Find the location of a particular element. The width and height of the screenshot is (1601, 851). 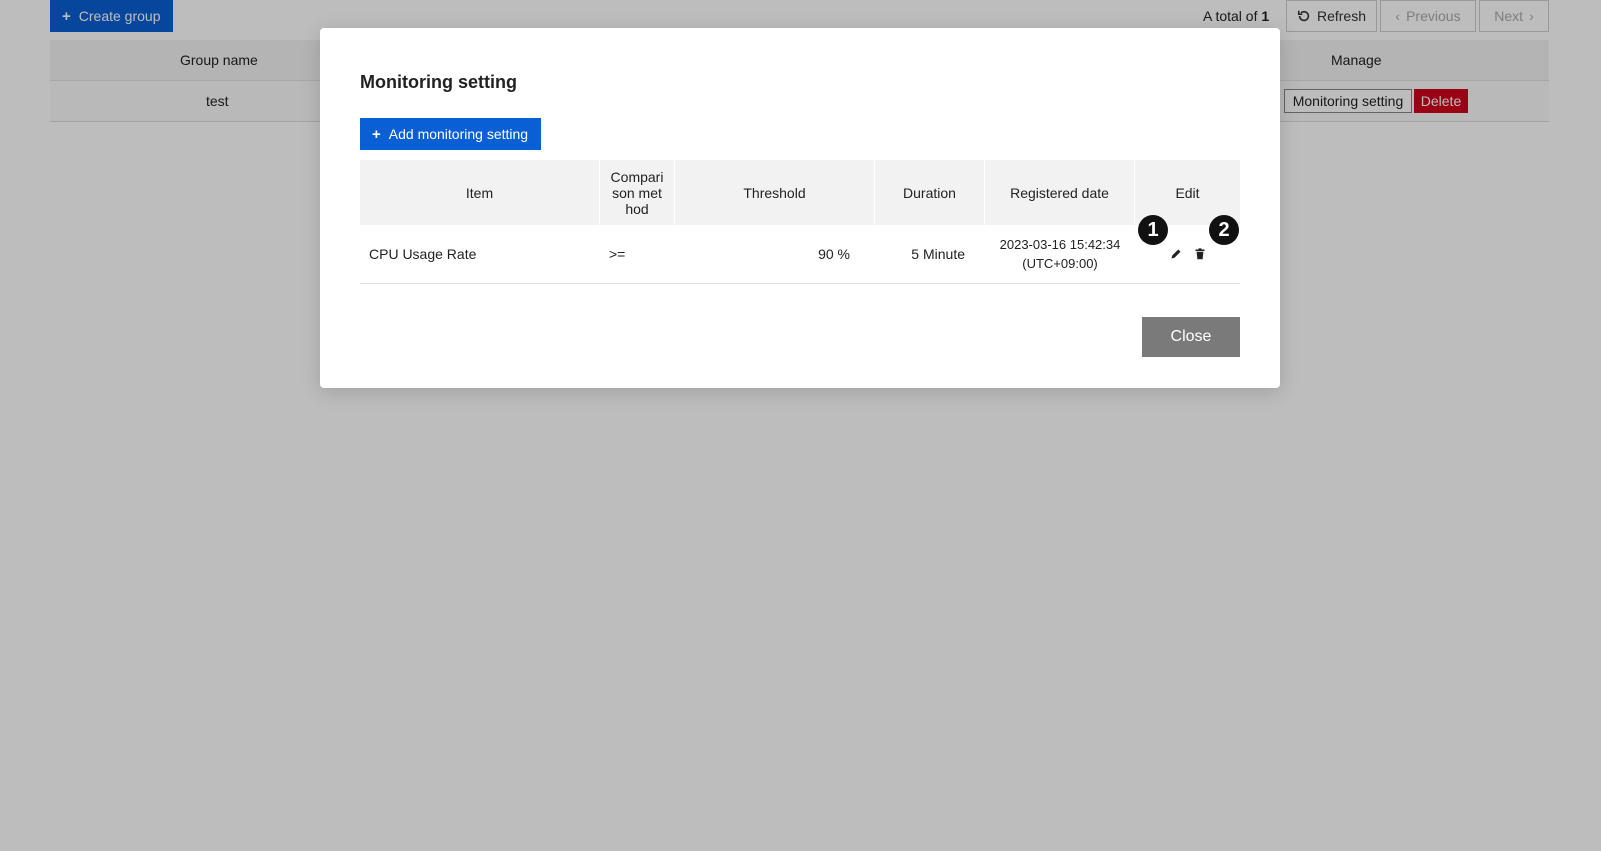

marker-delete: 2 is located at coordinates (1224, 230).